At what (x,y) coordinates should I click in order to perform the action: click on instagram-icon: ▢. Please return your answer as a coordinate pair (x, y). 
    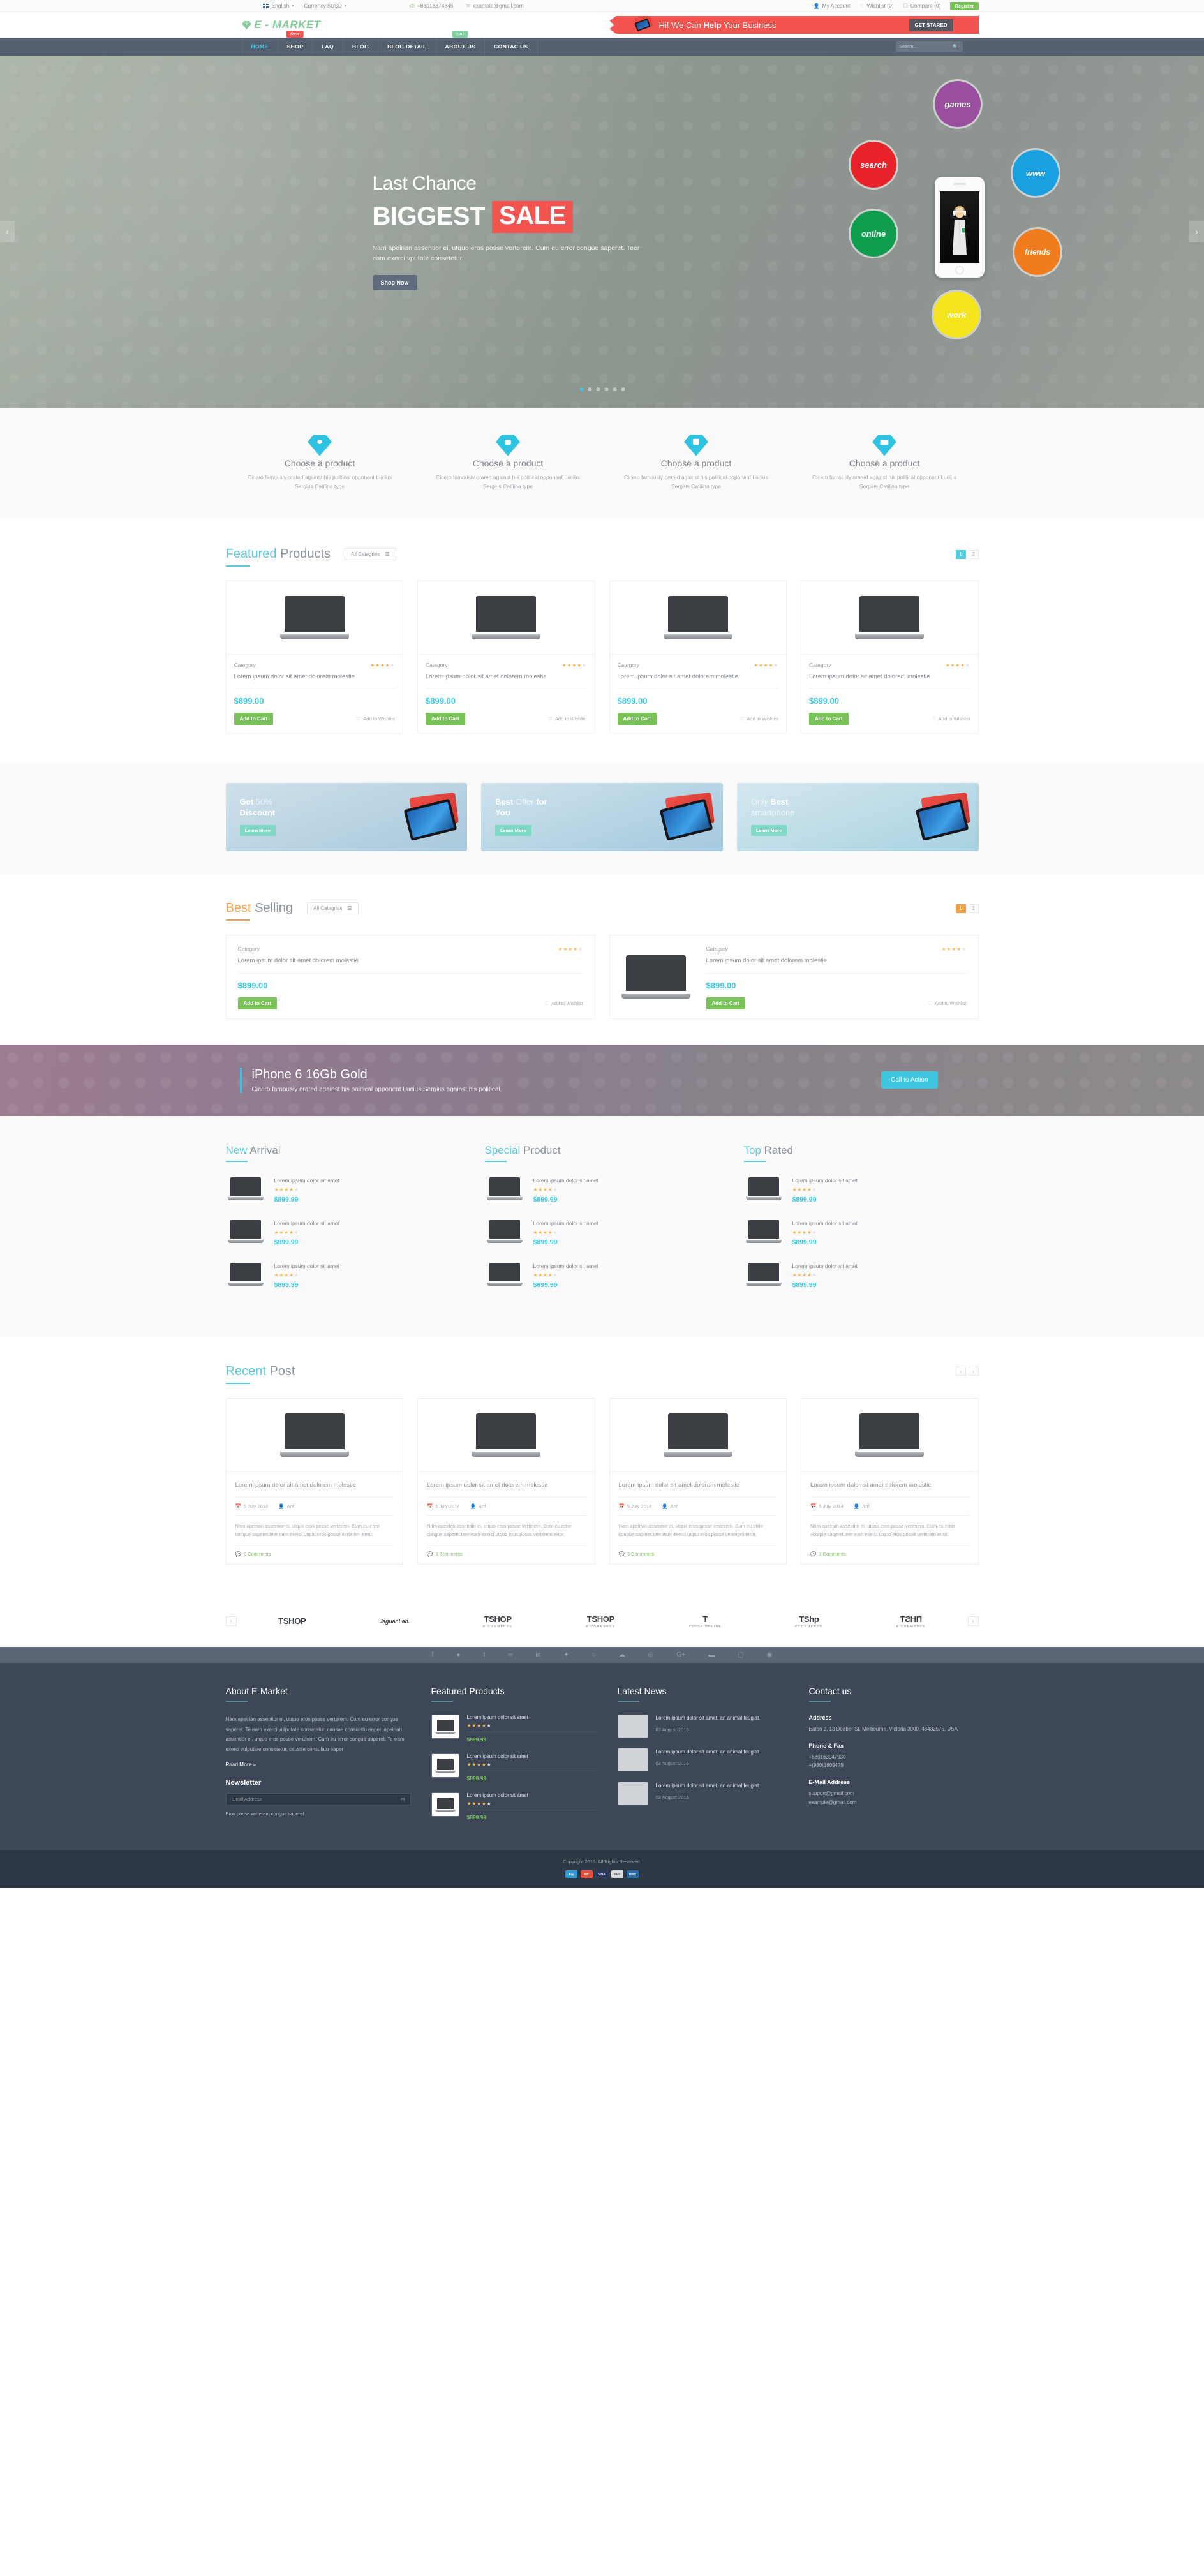
    Looking at the image, I should click on (740, 1654).